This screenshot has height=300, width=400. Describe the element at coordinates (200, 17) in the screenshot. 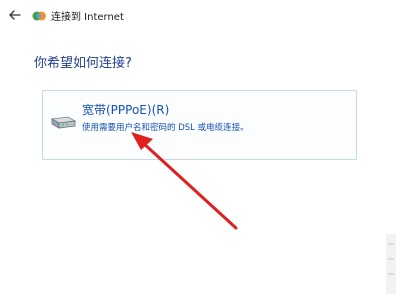

I see `title-bar: 连接到 Internet` at that location.